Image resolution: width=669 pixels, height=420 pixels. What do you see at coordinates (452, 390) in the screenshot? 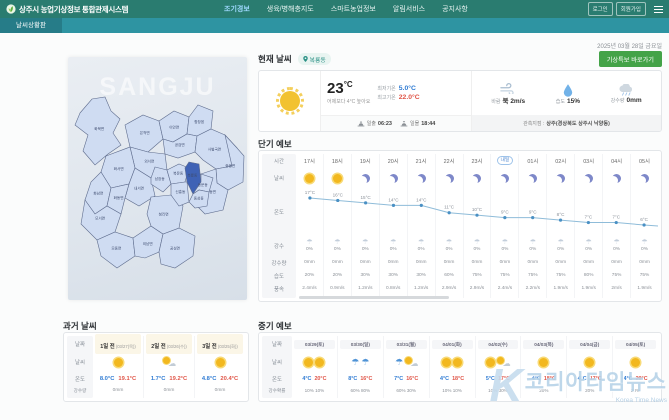
I see `mid-pop-cell: 10% 10%` at bounding box center [452, 390].